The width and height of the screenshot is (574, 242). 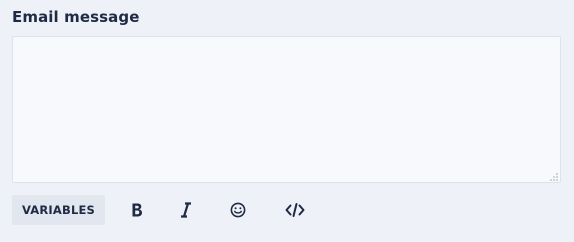 I want to click on variables-button: VARIABLES, so click(x=58, y=210).